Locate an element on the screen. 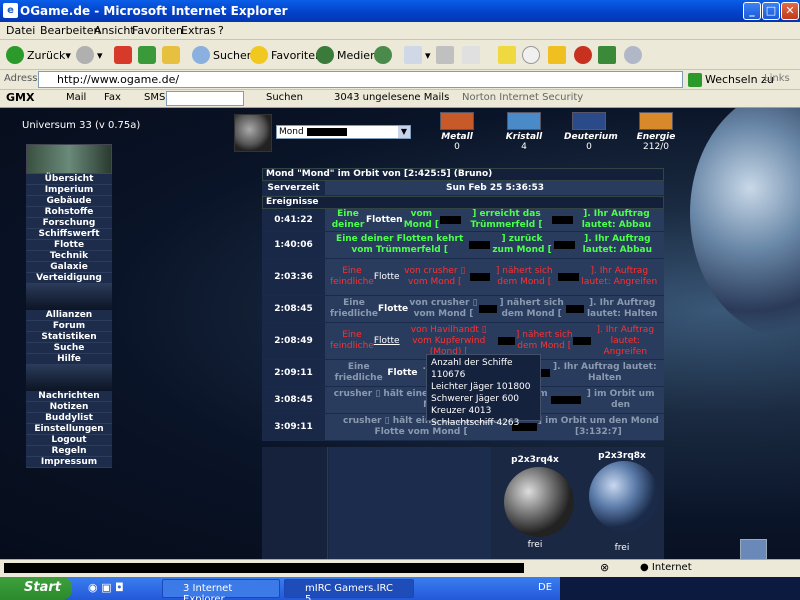  refresh-button is located at coordinates (148, 55).